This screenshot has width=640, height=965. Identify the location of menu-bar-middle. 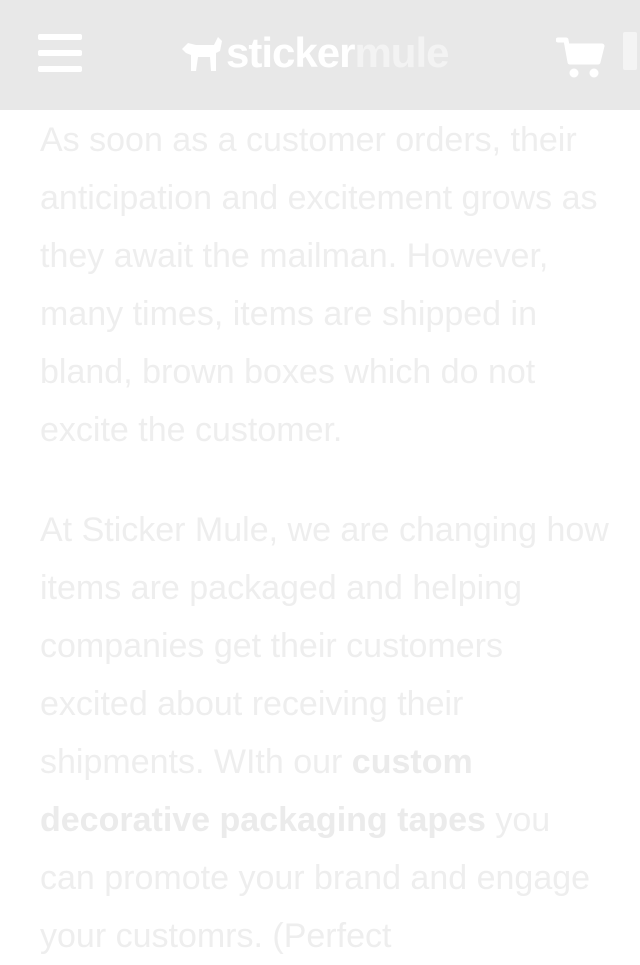
(60, 53).